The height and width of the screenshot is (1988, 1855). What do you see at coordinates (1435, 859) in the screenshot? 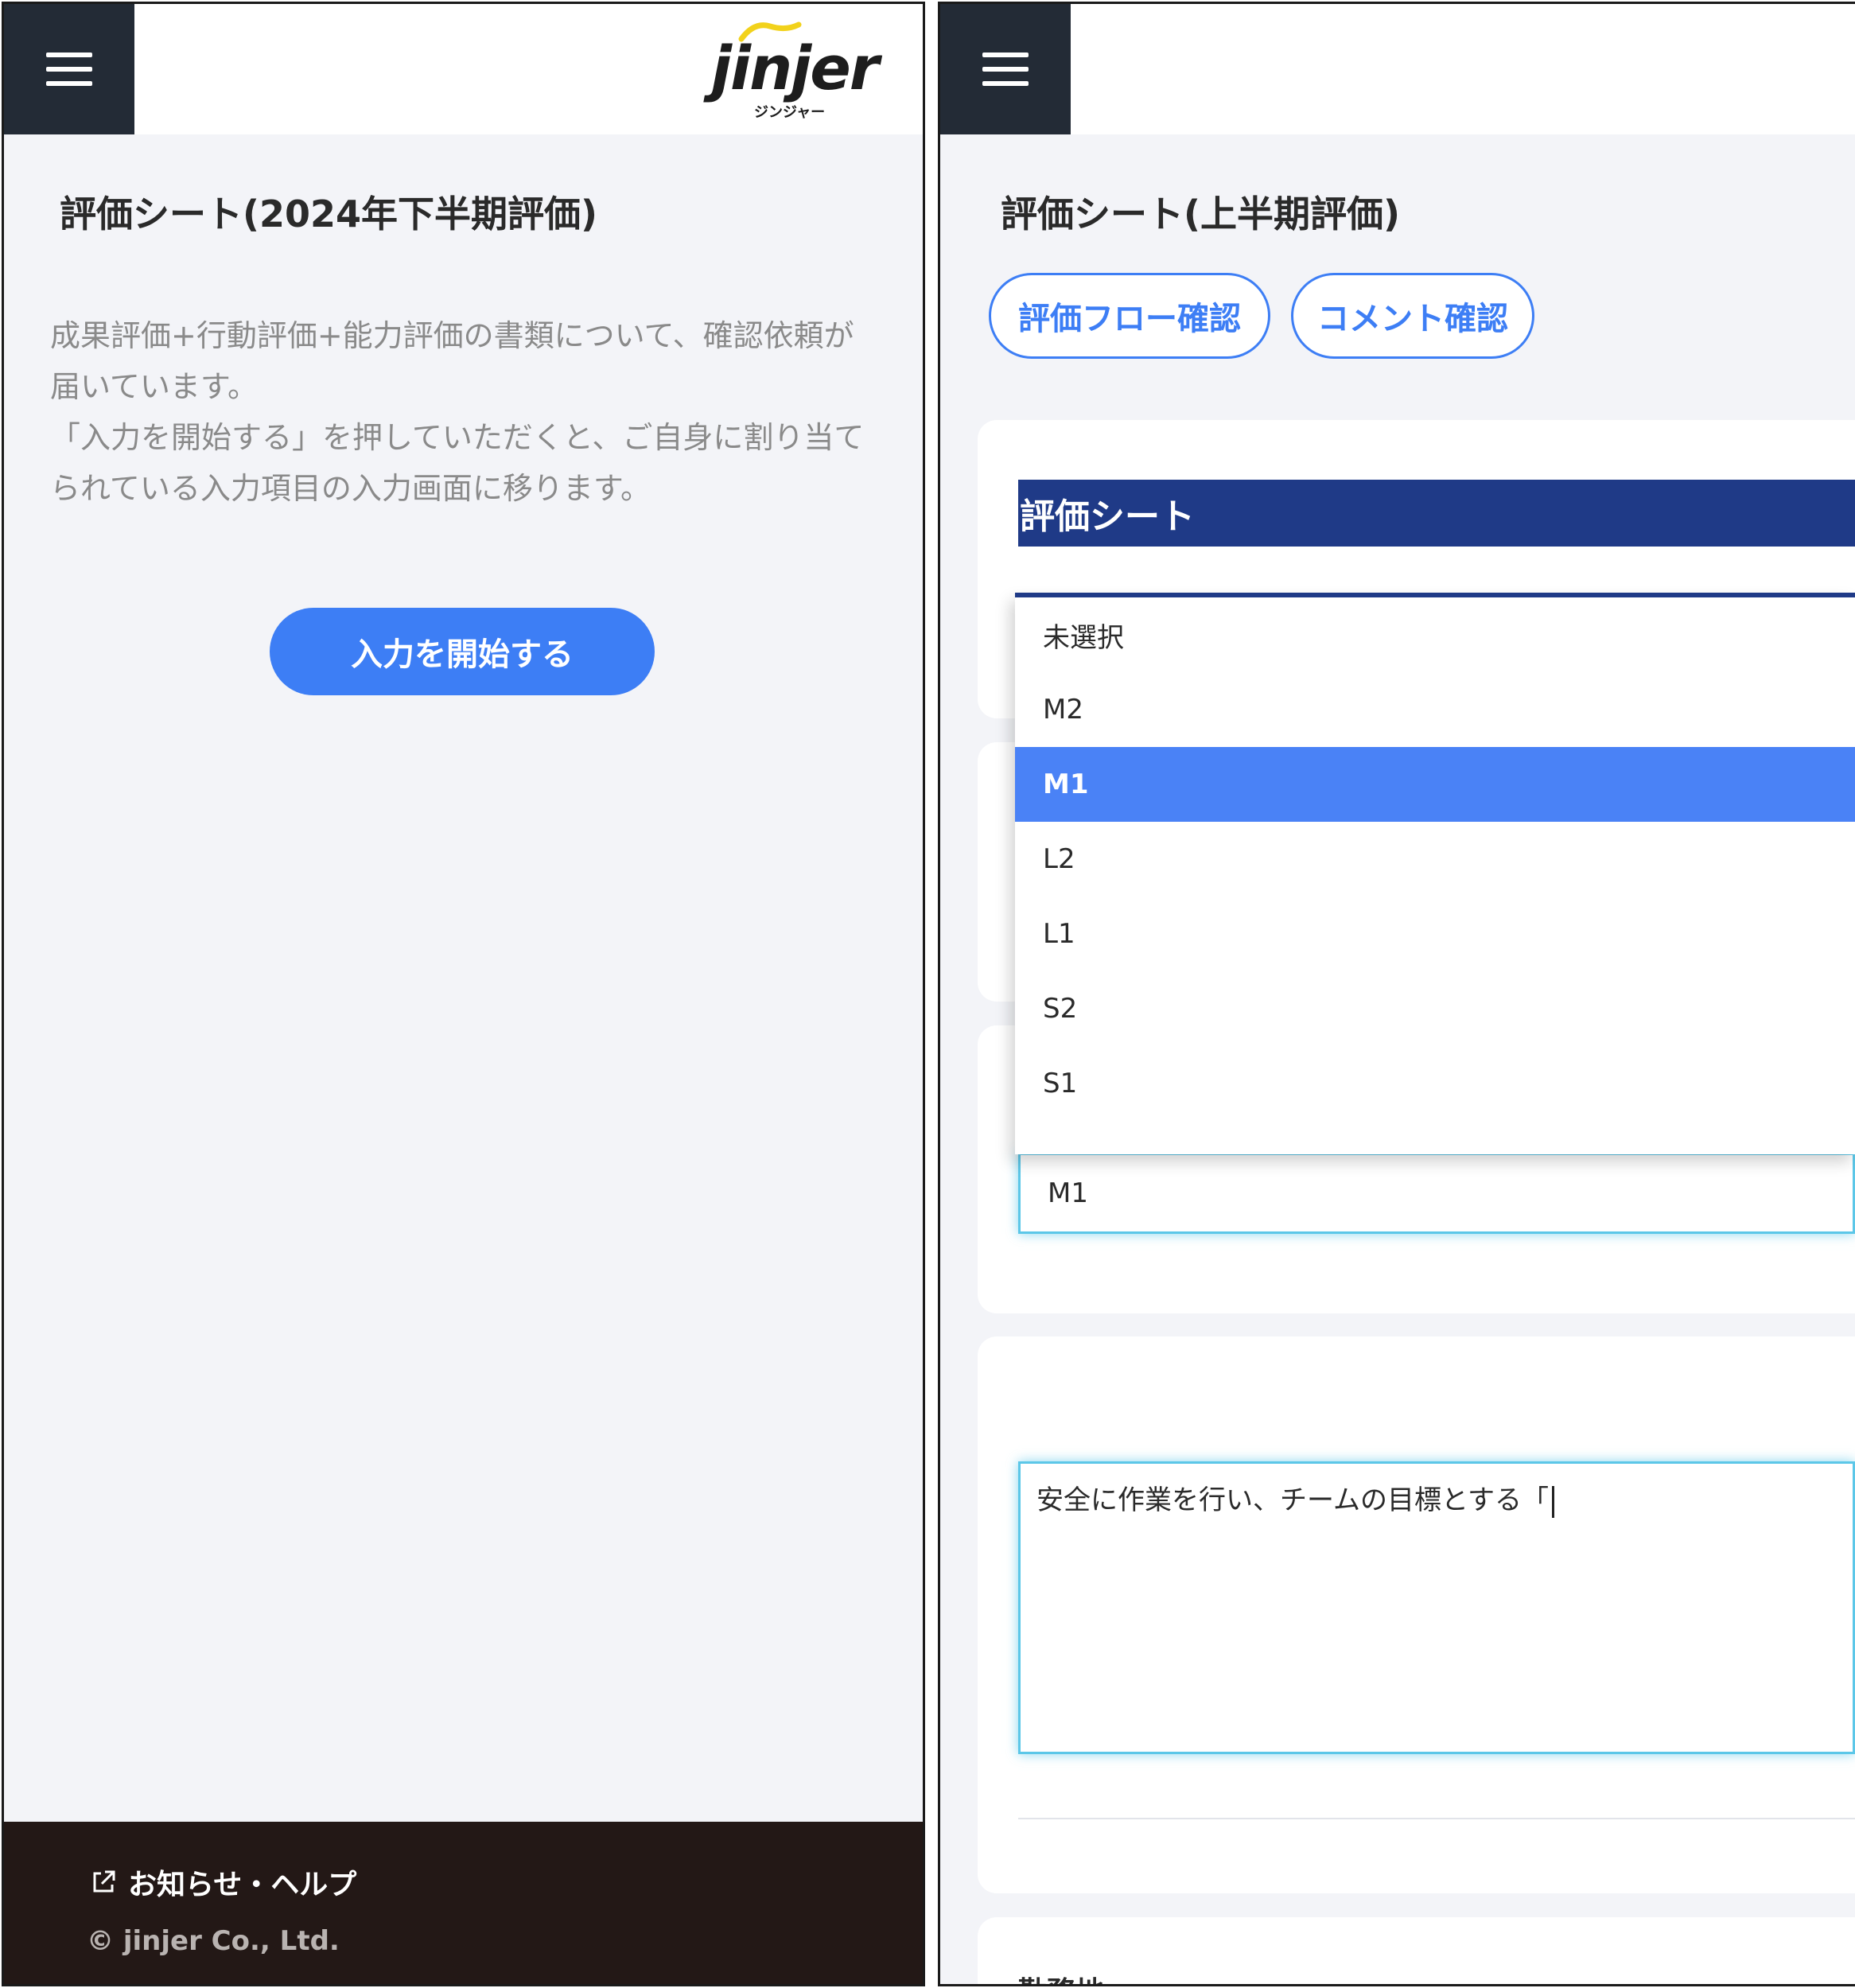
I see `dropdown-option: L2` at bounding box center [1435, 859].